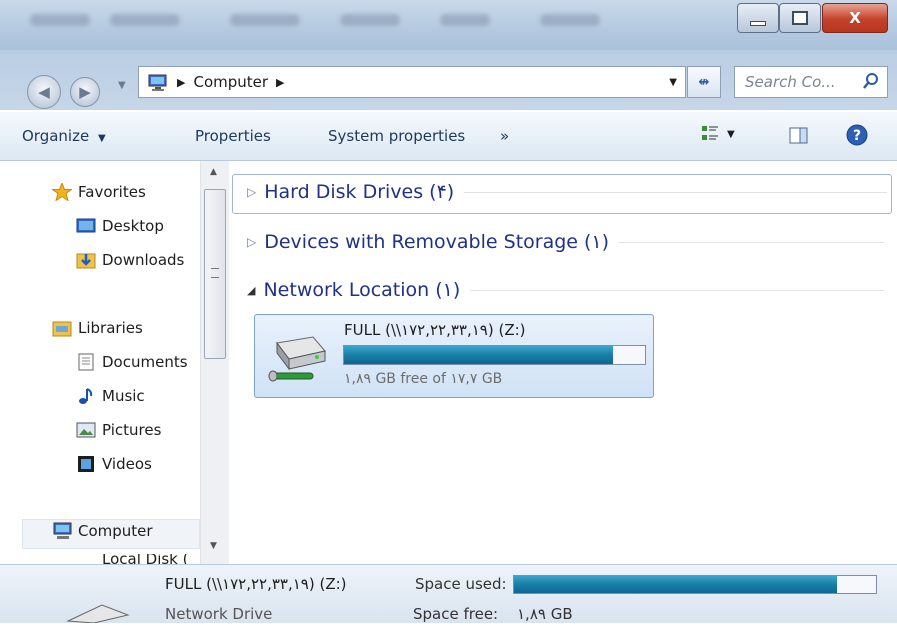 Image resolution: width=897 pixels, height=627 pixels. Describe the element at coordinates (56, 136) in the screenshot. I see `organize-label: Organize` at that location.